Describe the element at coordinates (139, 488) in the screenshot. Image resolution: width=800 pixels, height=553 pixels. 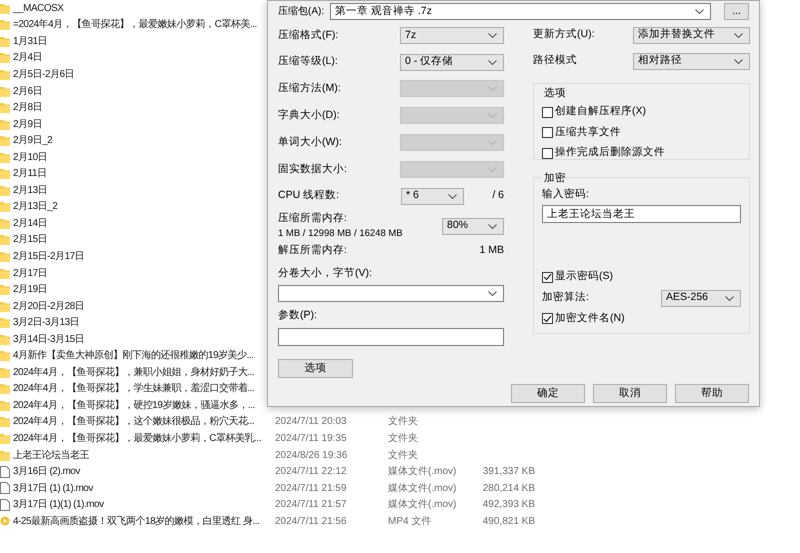
I see `file-name: 3月17日 (1) (1).mov` at that location.